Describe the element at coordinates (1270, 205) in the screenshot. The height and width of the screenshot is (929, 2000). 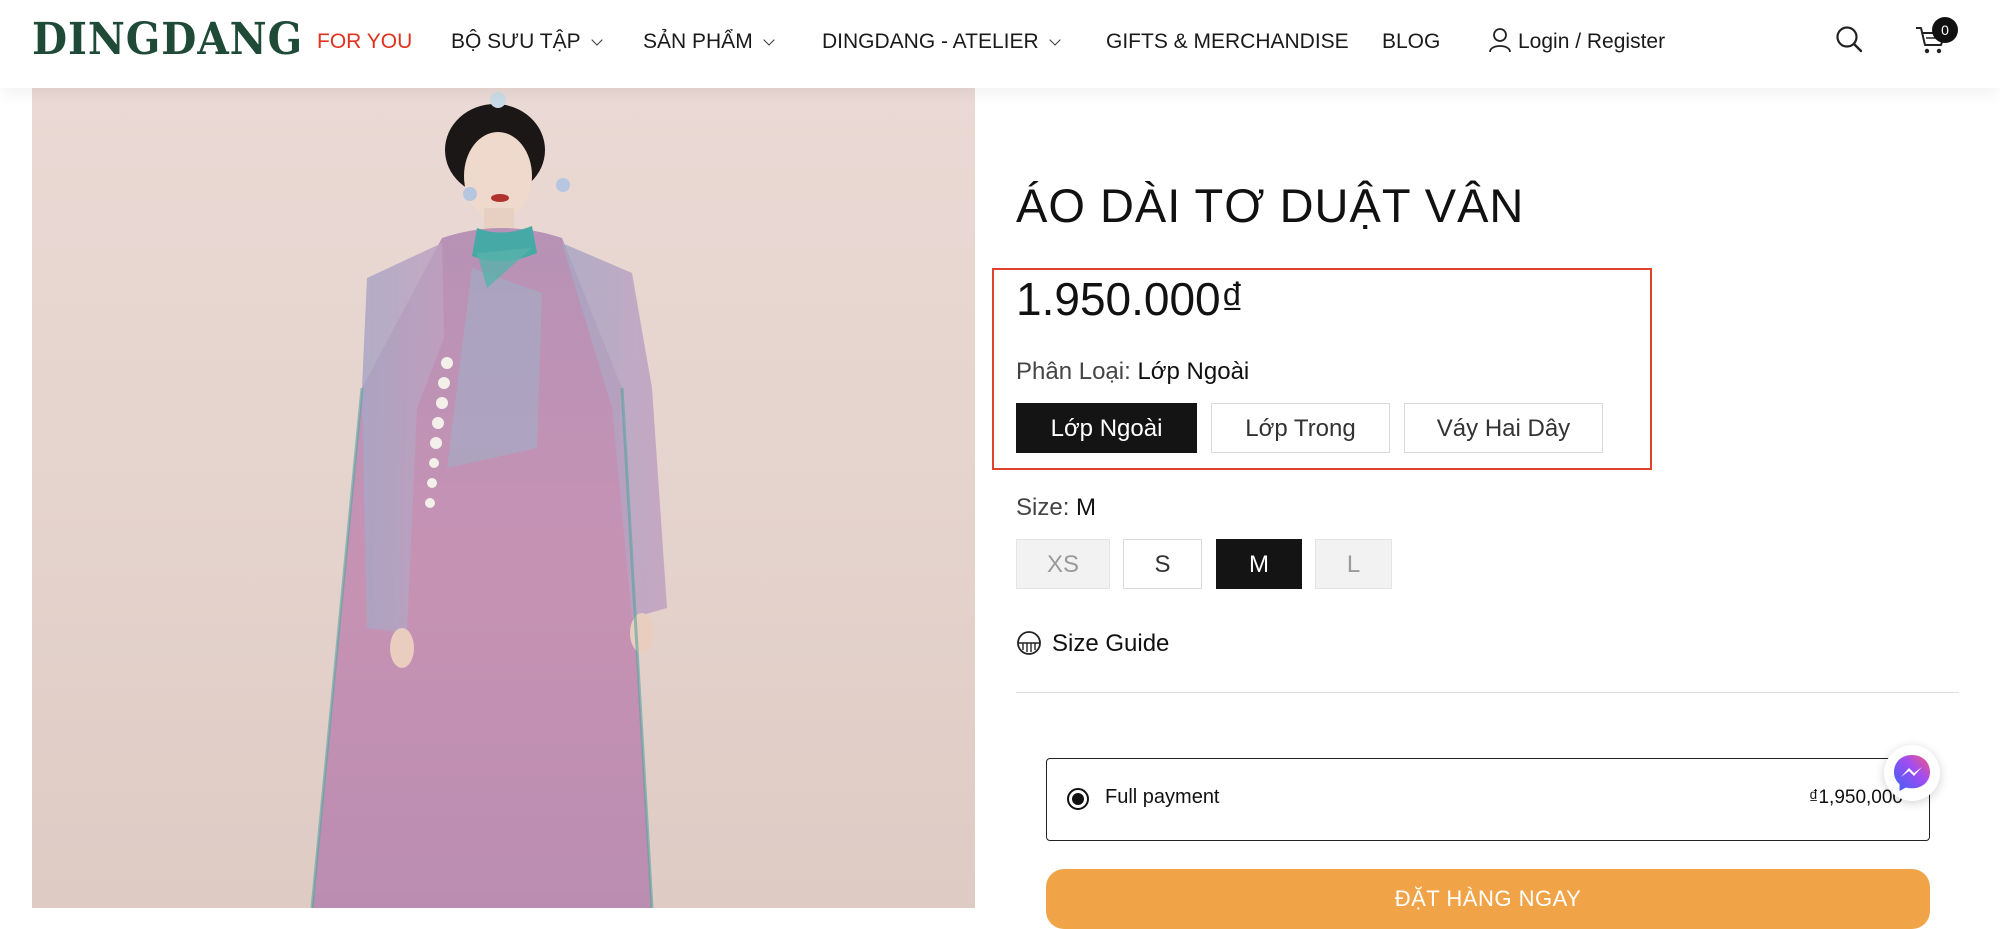
I see `product-title: ÁO DÀI TƠ DUẬT VÂN` at that location.